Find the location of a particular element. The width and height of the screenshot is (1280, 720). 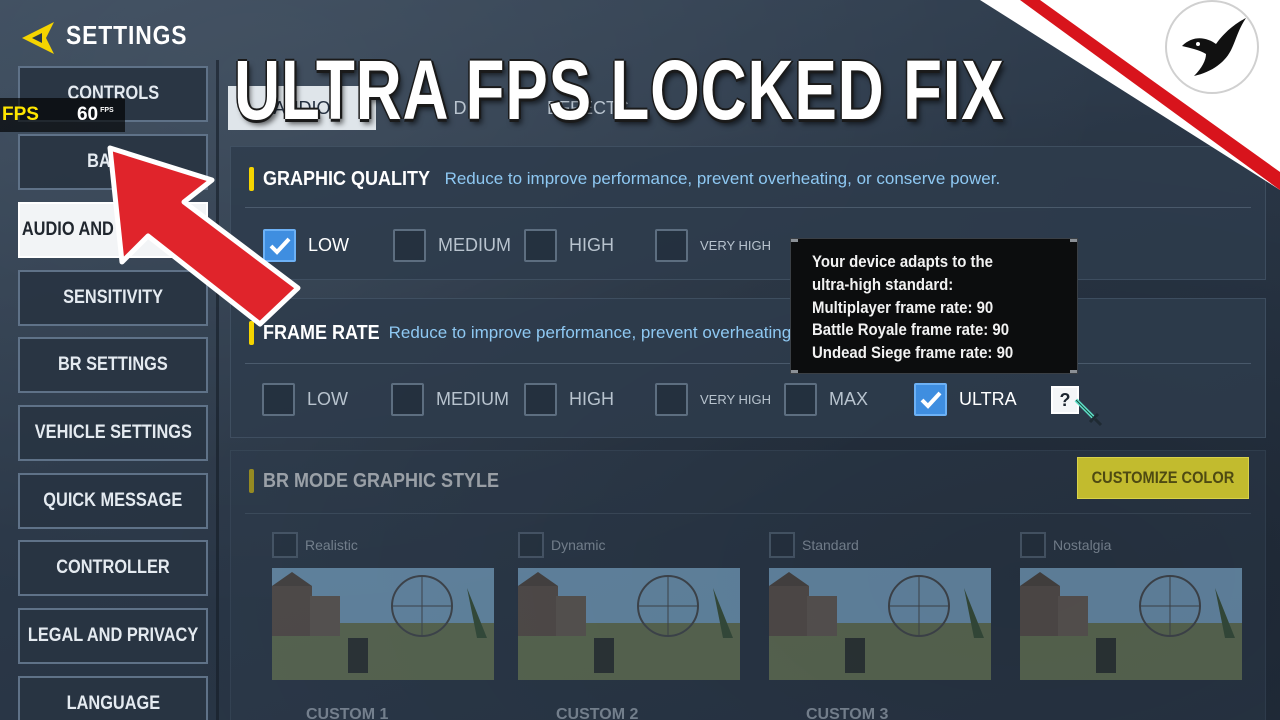

style-card-nostalgia: Nostalgia is located at coordinates (1131, 605).